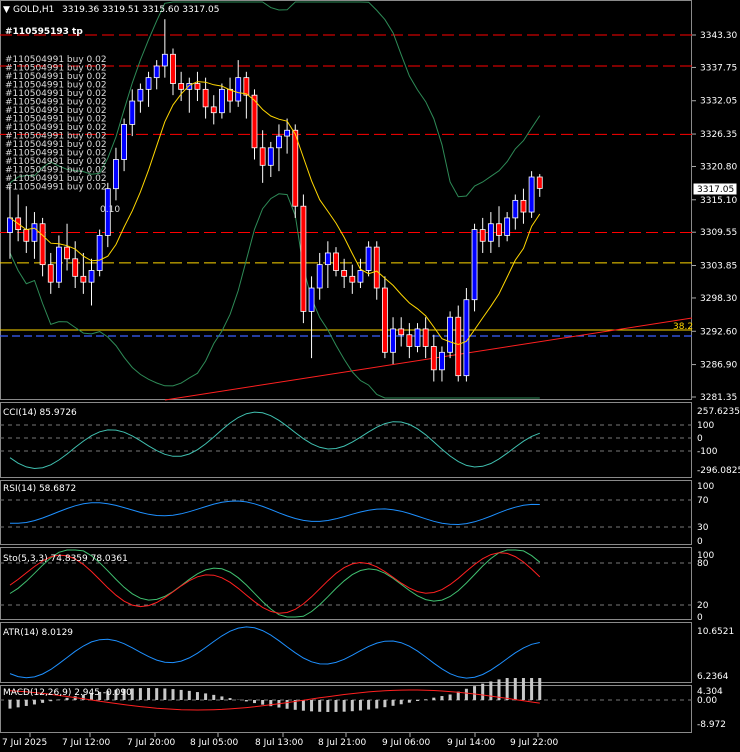 This screenshot has height=752, width=740. What do you see at coordinates (705, 426) in the screenshot?
I see `ind-tick-label: 100` at bounding box center [705, 426].